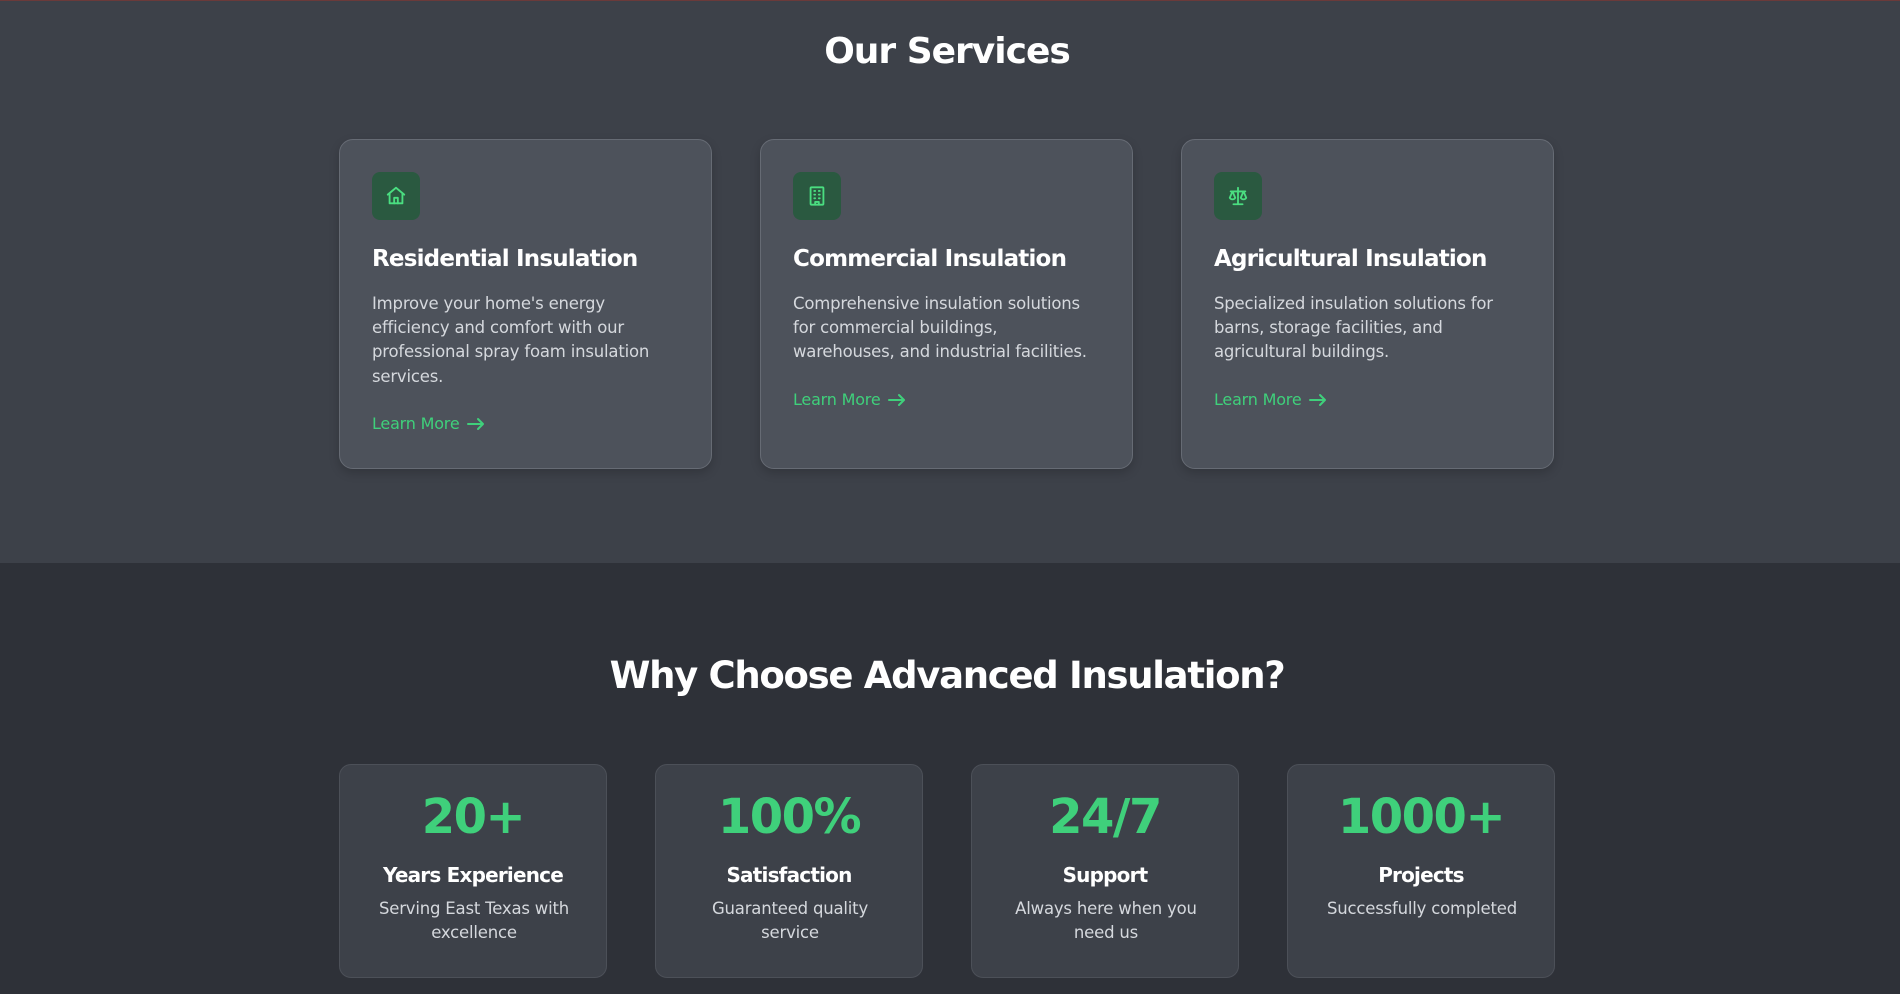  Describe the element at coordinates (930, 259) in the screenshot. I see `service-title: Commercial Insulation` at that location.